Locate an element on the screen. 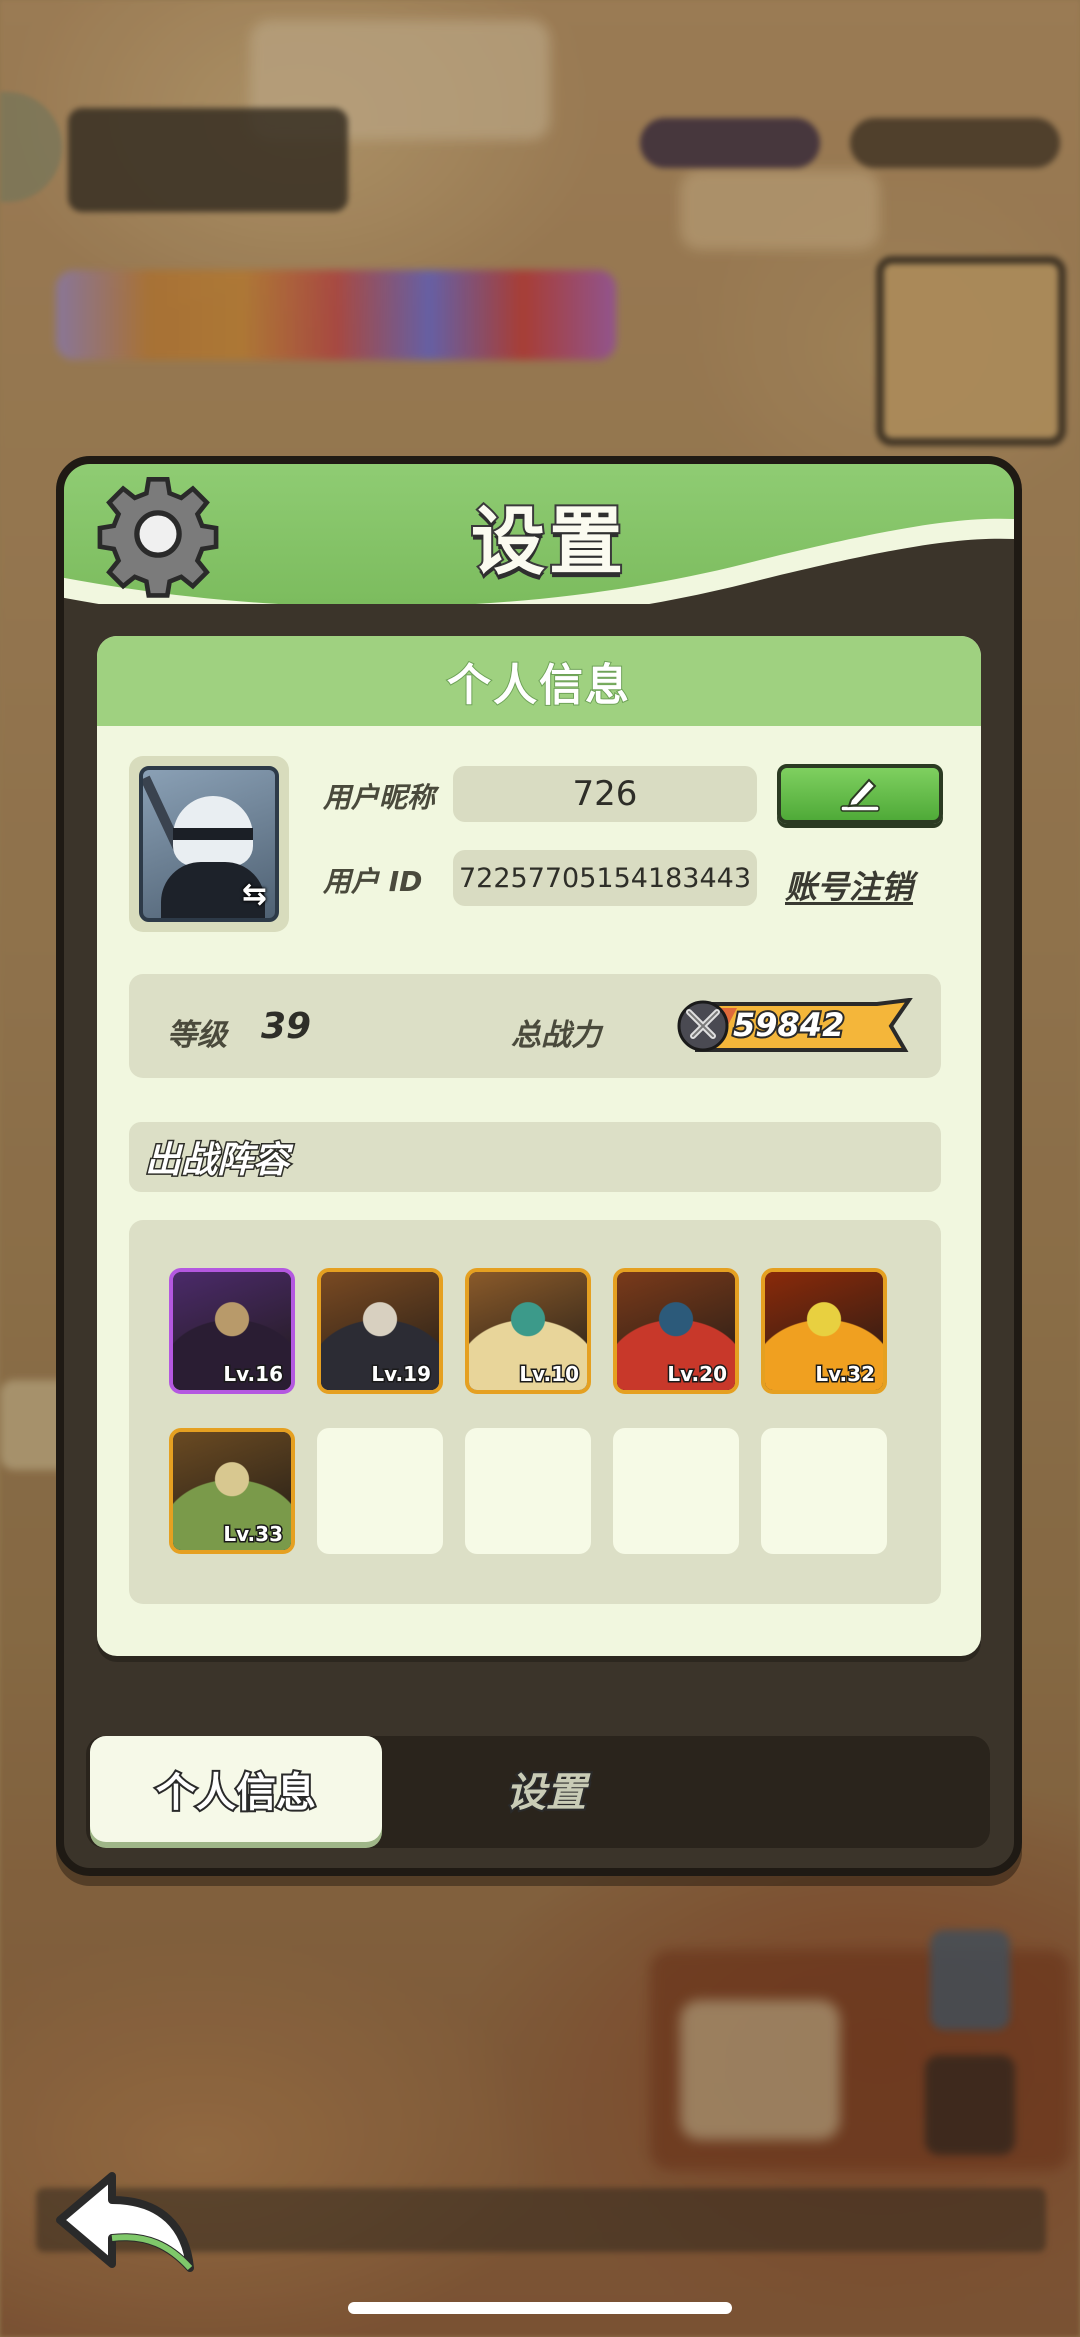 The height and width of the screenshot is (2337, 1080). hero-level-label: Lv.32 is located at coordinates (845, 1374).